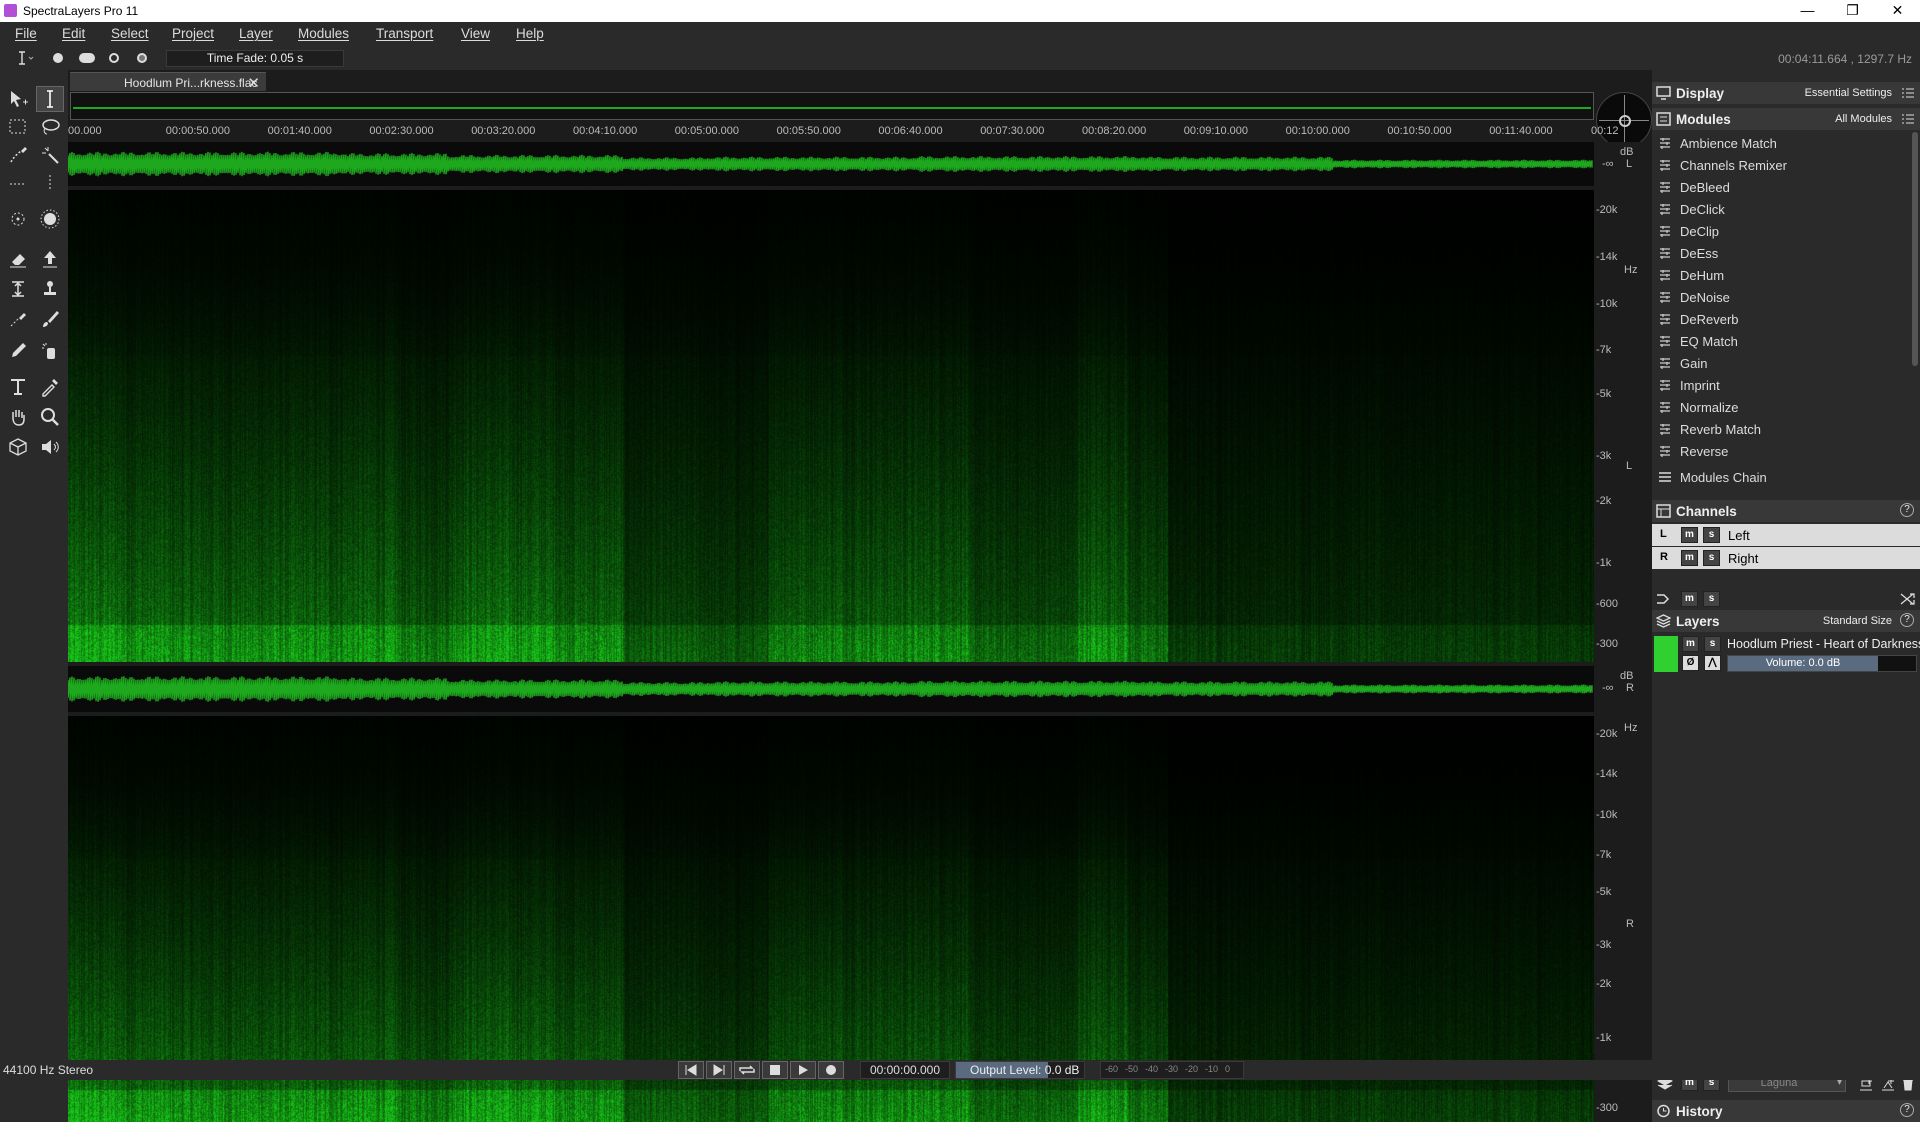 This screenshot has height=1122, width=1920. Describe the element at coordinates (1908, 599) in the screenshot. I see `channel-swap-icon` at that location.